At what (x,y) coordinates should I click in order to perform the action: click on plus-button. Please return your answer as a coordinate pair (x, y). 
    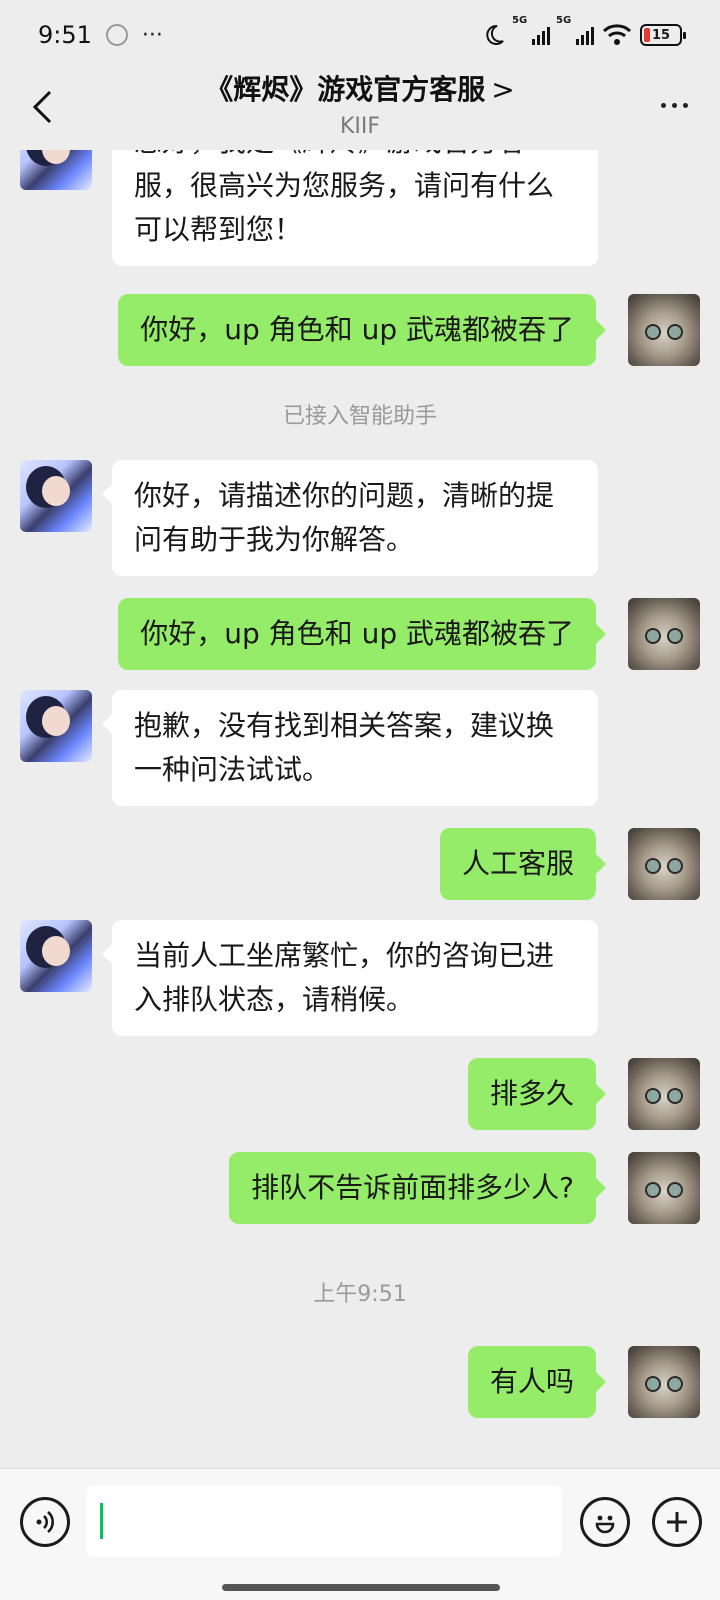
    Looking at the image, I should click on (677, 1522).